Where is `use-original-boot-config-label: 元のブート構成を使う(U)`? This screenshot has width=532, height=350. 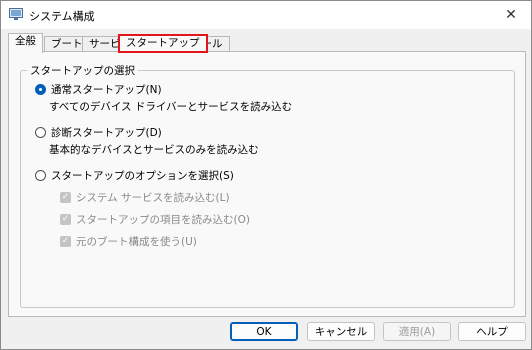 use-original-boot-config-label: 元のブート構成を使う(U) is located at coordinates (136, 241).